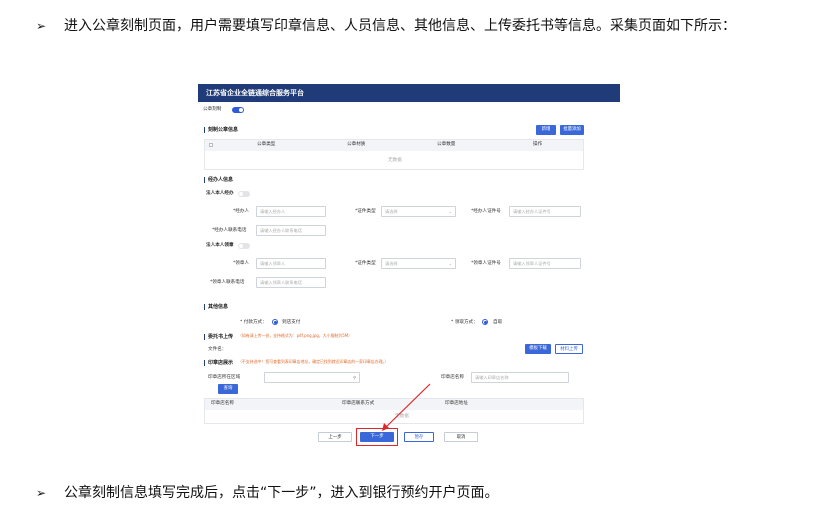 The image size is (820, 527). Describe the element at coordinates (222, 403) in the screenshot. I see `shop-col-name: 印章店名称` at that location.